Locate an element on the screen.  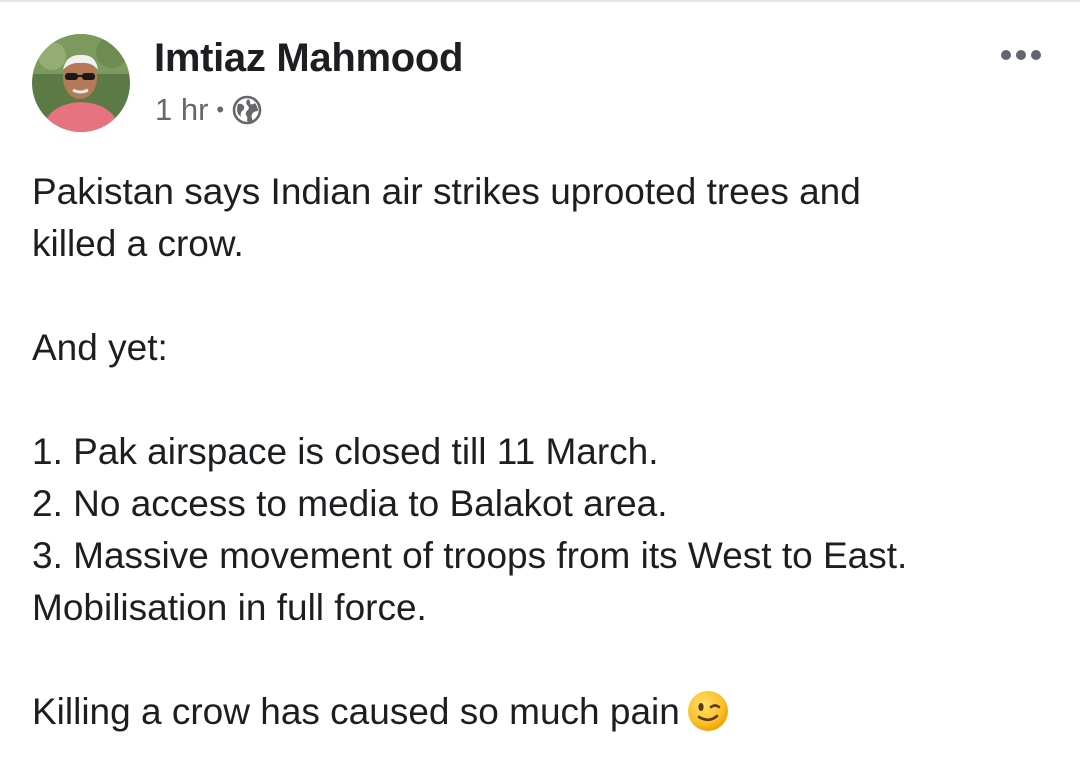
post-text-line: Mobilisation in full force. is located at coordinates (229, 607).